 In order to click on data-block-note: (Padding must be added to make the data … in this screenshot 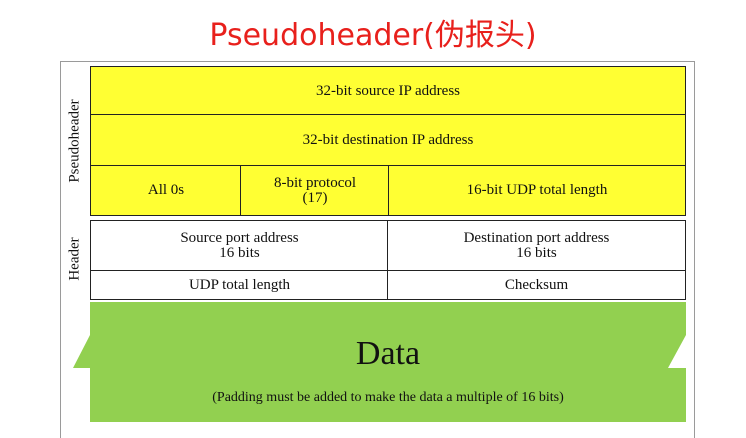, I will do `click(388, 397)`.